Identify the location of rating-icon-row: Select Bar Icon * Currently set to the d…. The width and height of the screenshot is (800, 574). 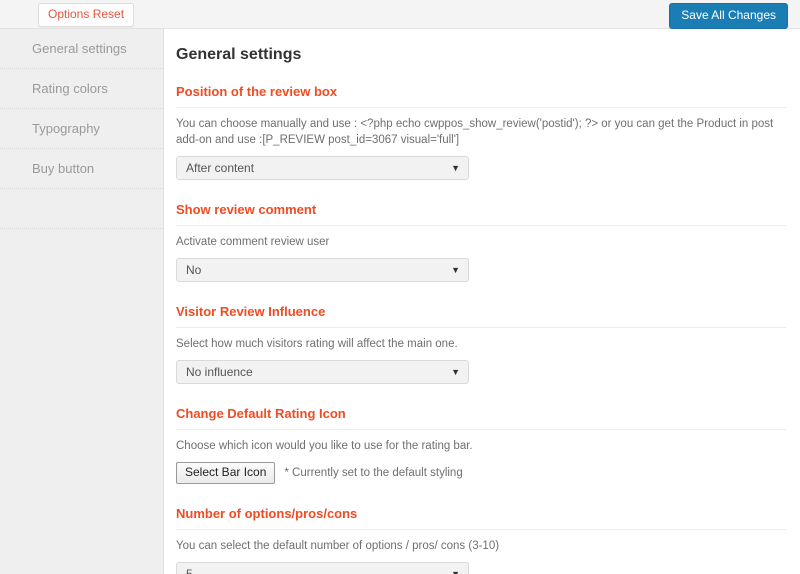
(481, 473).